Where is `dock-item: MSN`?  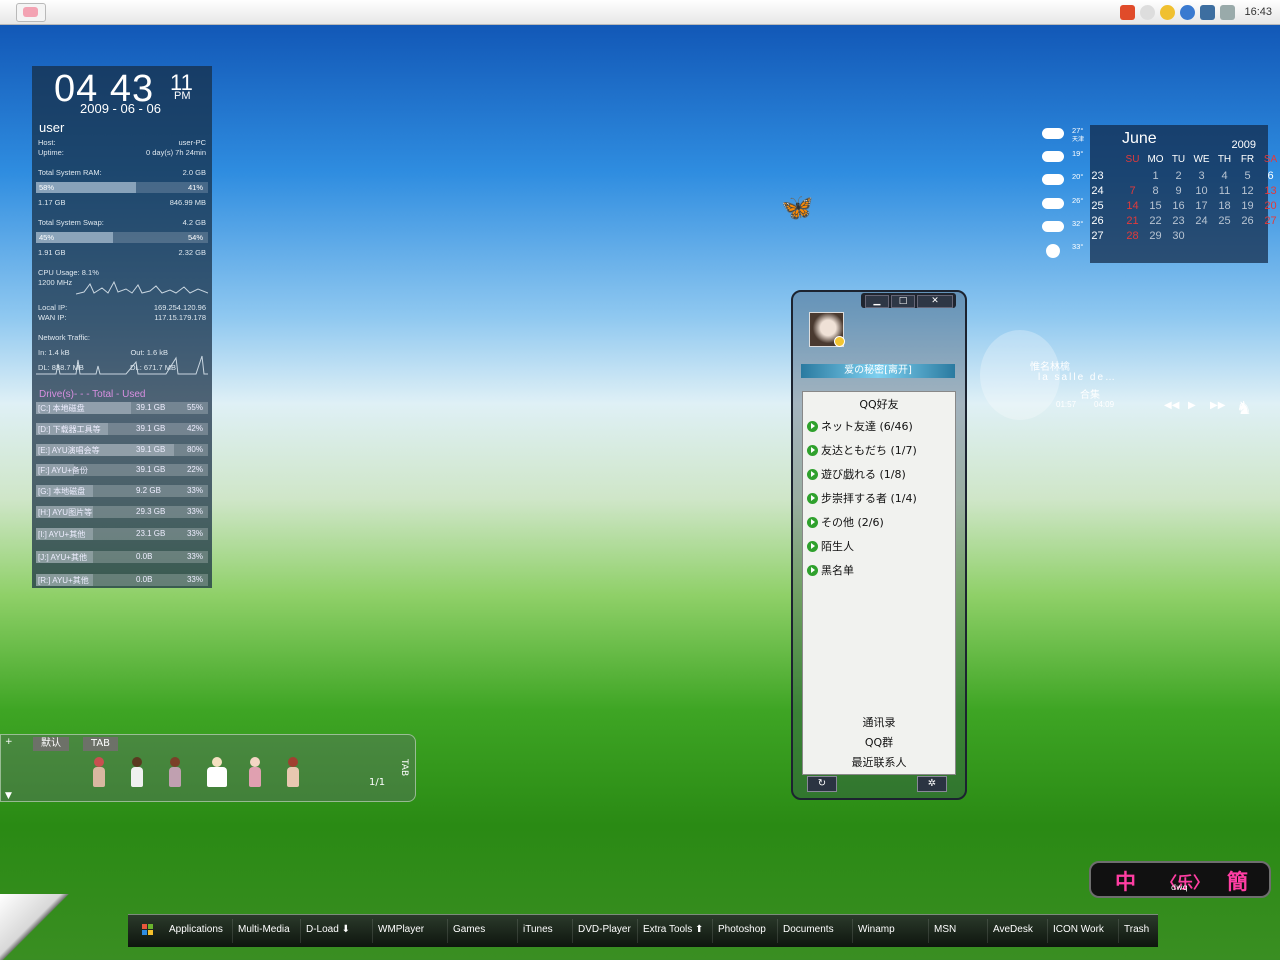
dock-item: MSN is located at coordinates (945, 929).